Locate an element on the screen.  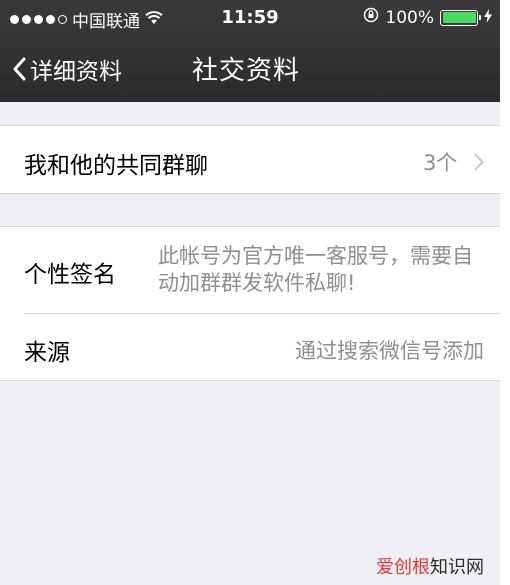
status-right: 100% is located at coordinates (427, 17).